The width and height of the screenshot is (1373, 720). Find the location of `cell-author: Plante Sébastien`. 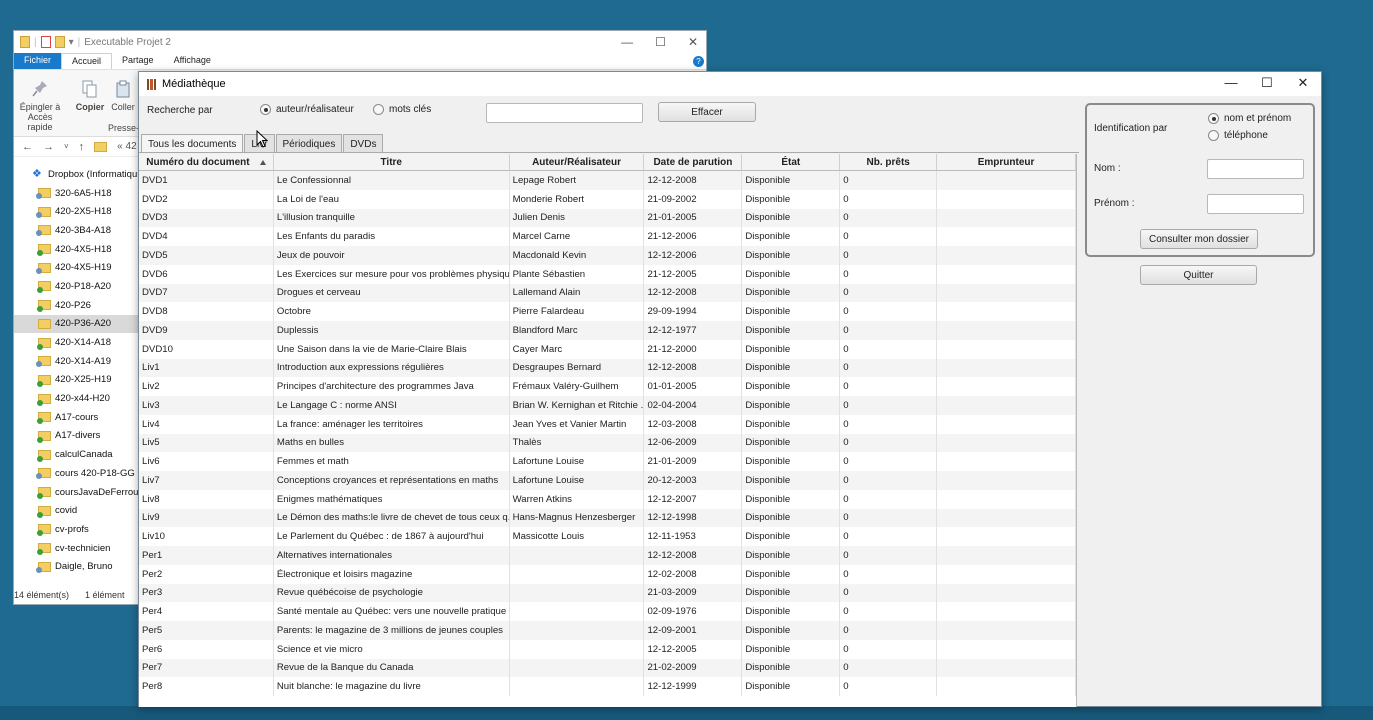

cell-author: Plante Sébastien is located at coordinates (577, 274).